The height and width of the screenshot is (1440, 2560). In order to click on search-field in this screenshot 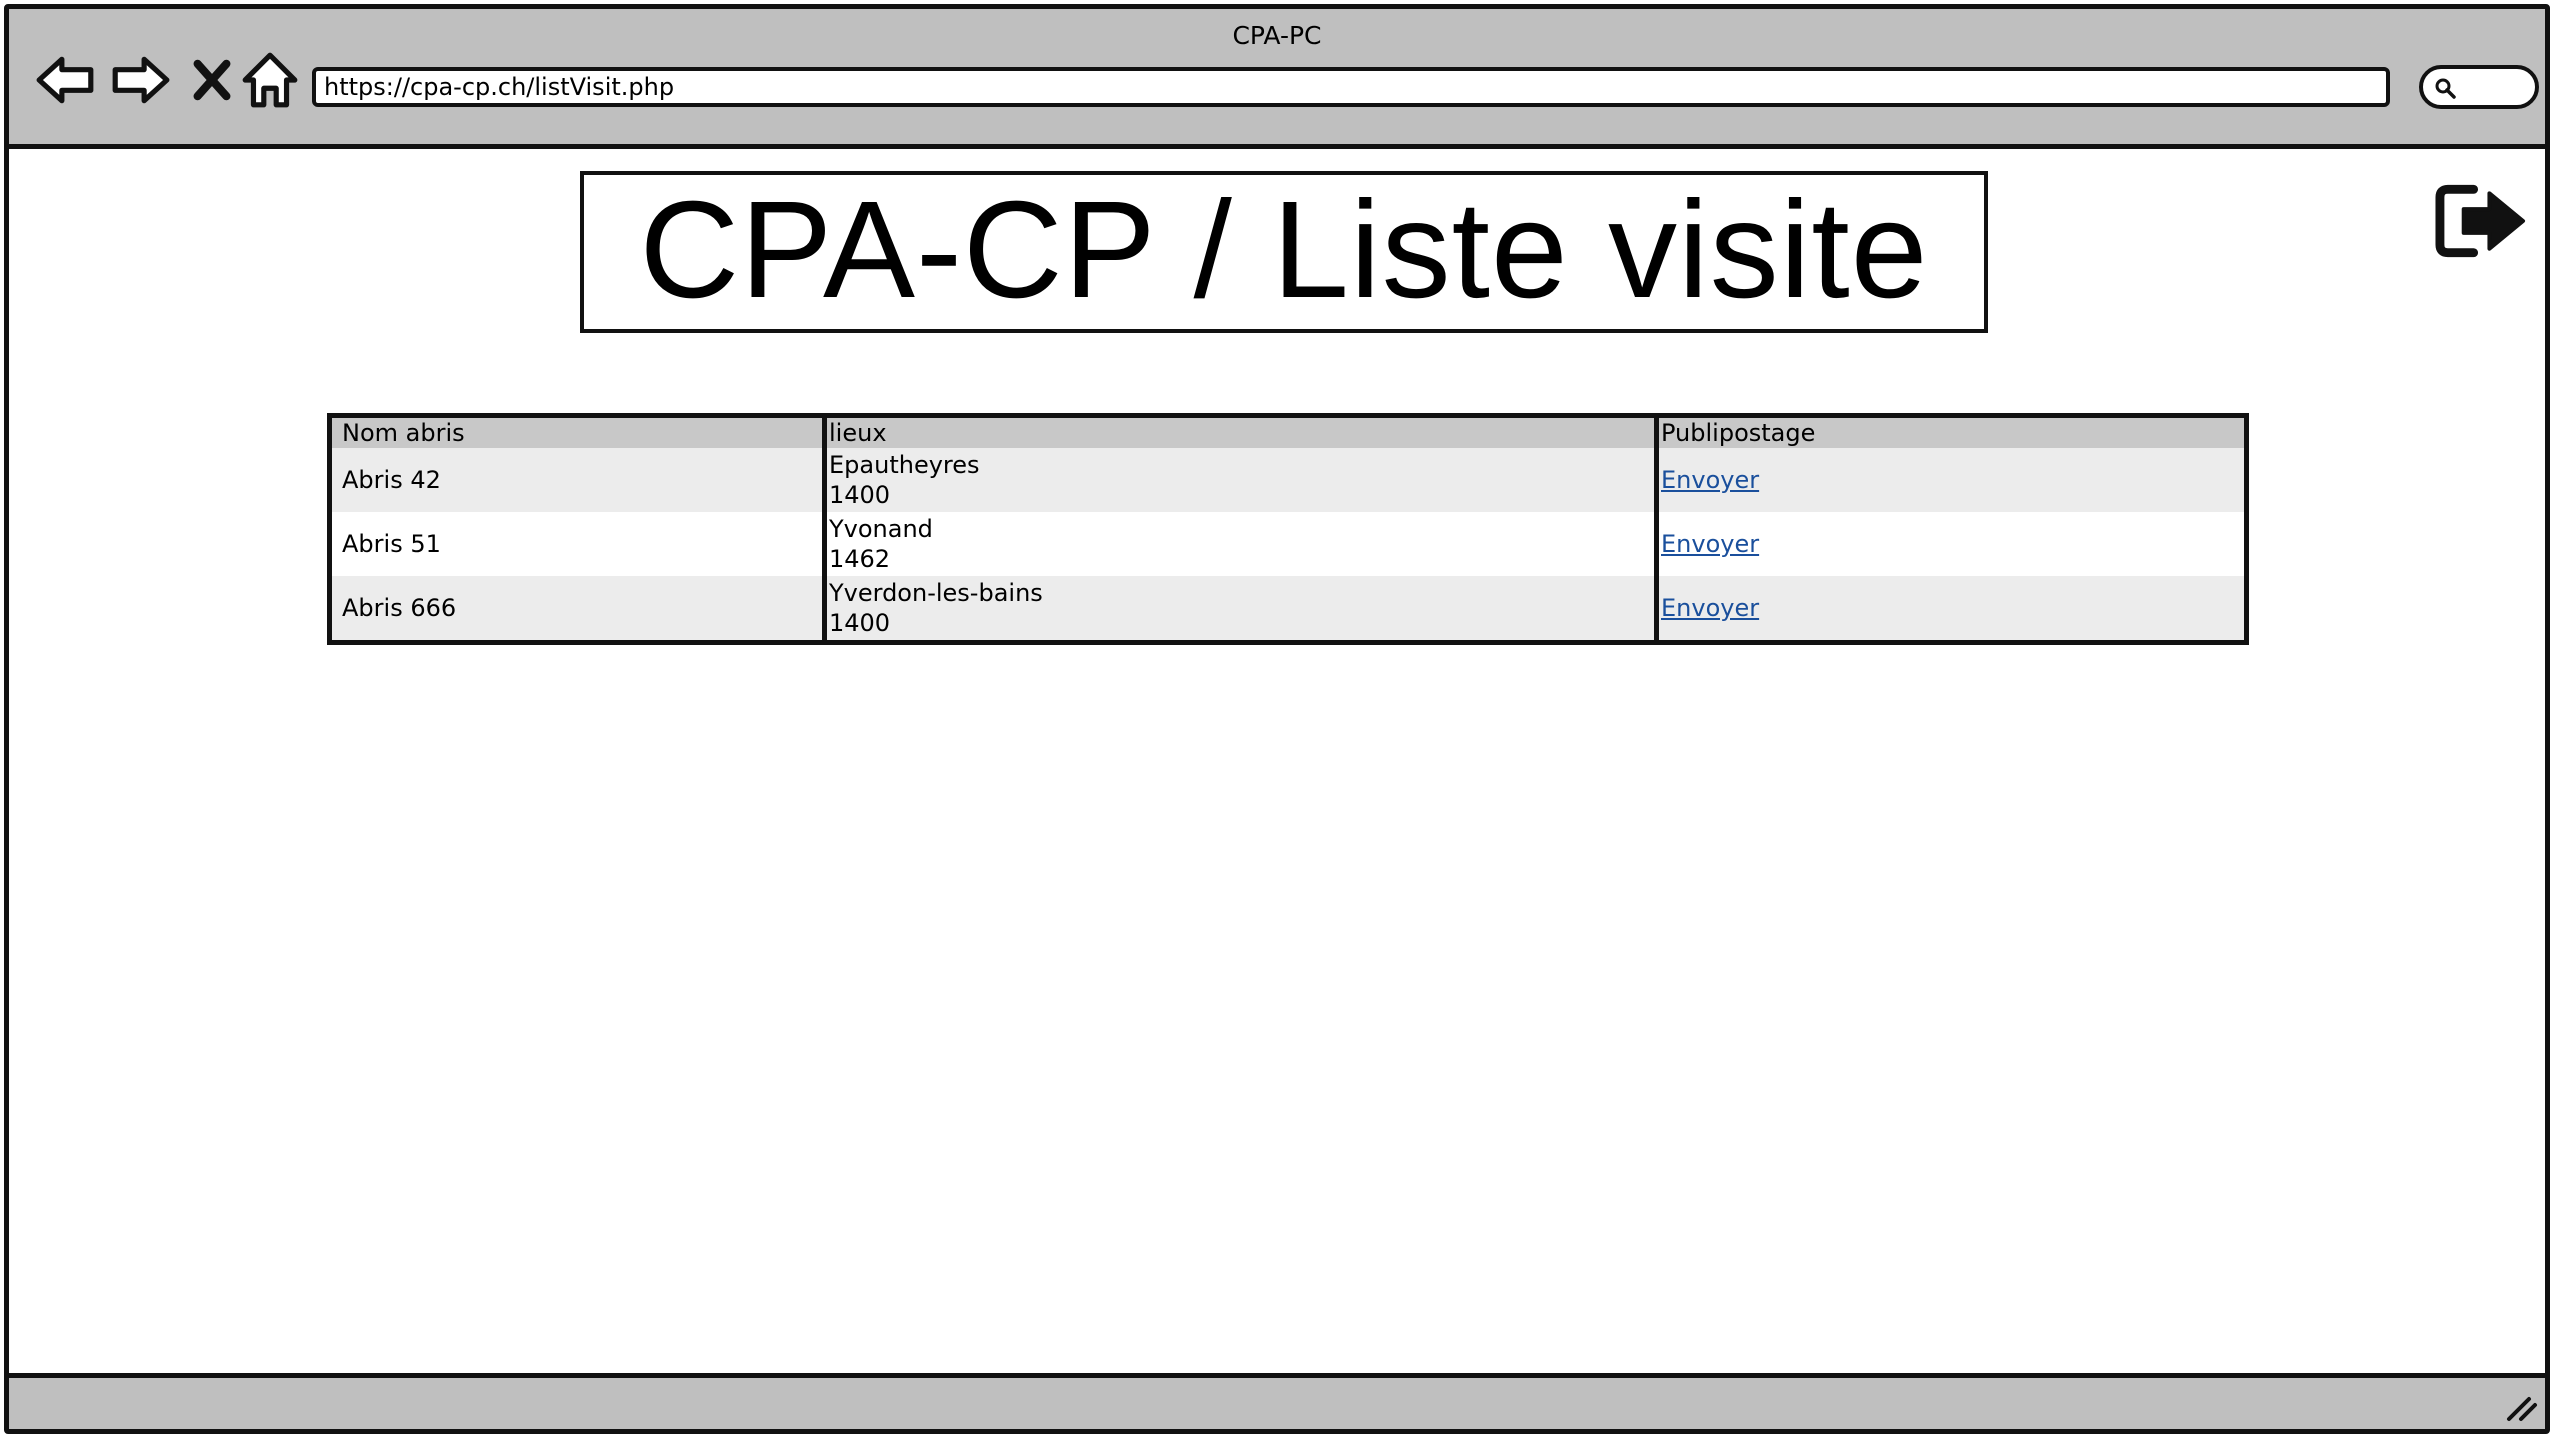, I will do `click(2479, 87)`.